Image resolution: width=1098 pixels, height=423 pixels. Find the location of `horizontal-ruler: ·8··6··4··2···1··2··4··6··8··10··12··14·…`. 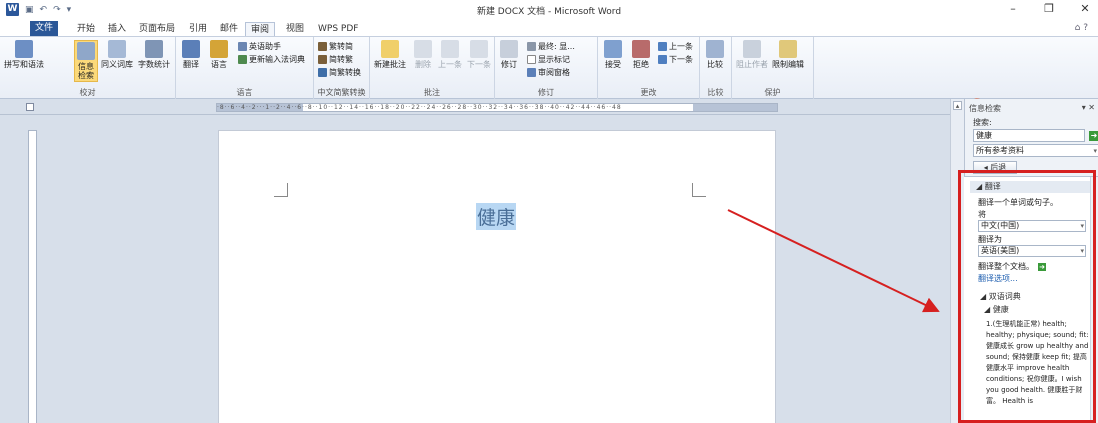

horizontal-ruler: ·8··6··4··2···1··2··4··6··8··10··12··14·… is located at coordinates (497, 107).